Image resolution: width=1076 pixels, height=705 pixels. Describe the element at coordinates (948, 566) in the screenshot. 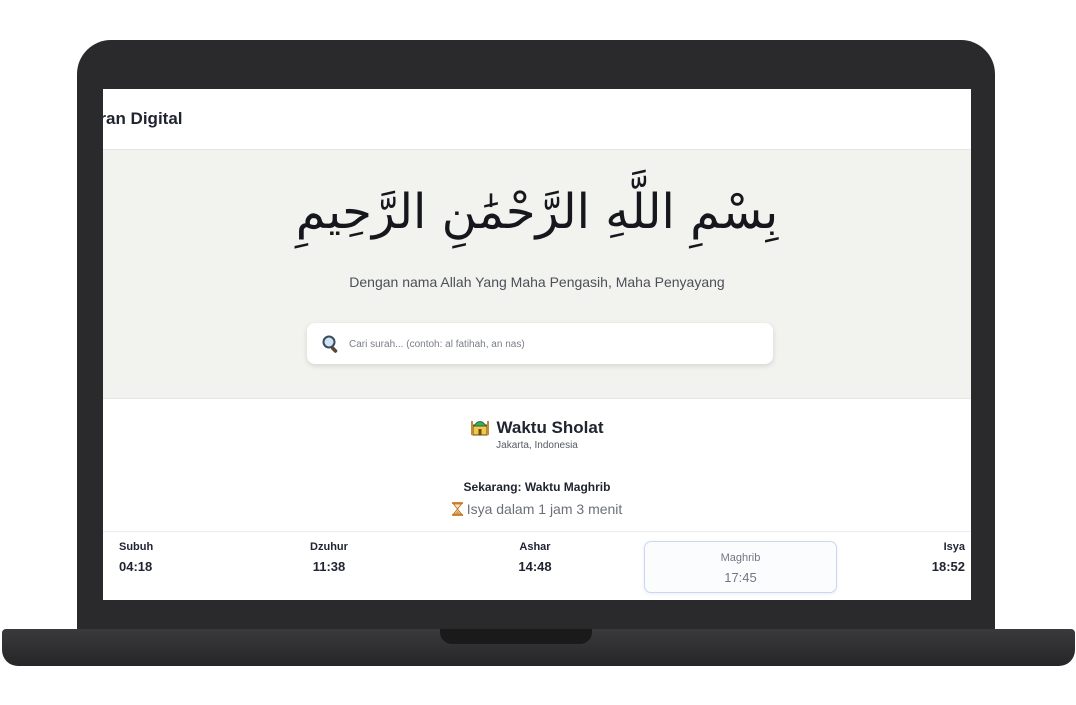

I see `prayer-time-value: 18:52` at that location.